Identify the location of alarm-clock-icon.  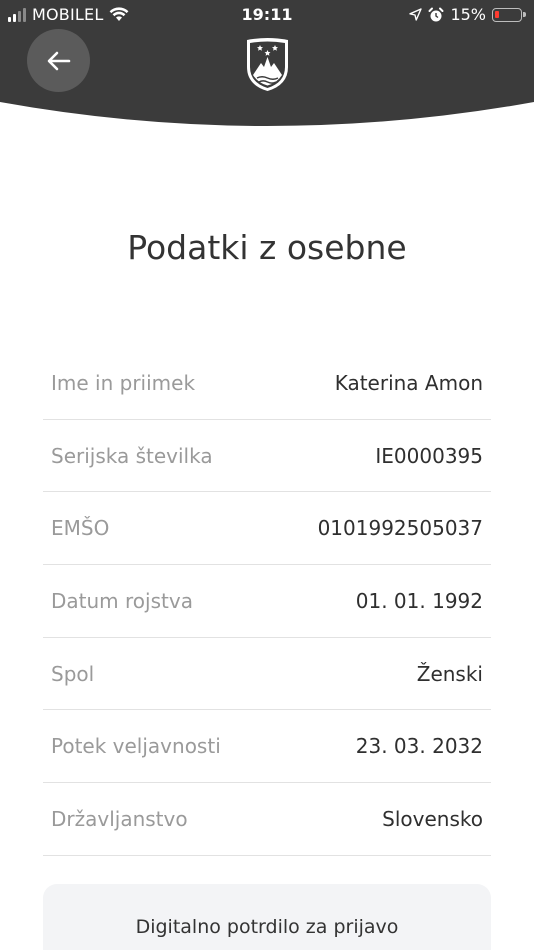
(436, 14).